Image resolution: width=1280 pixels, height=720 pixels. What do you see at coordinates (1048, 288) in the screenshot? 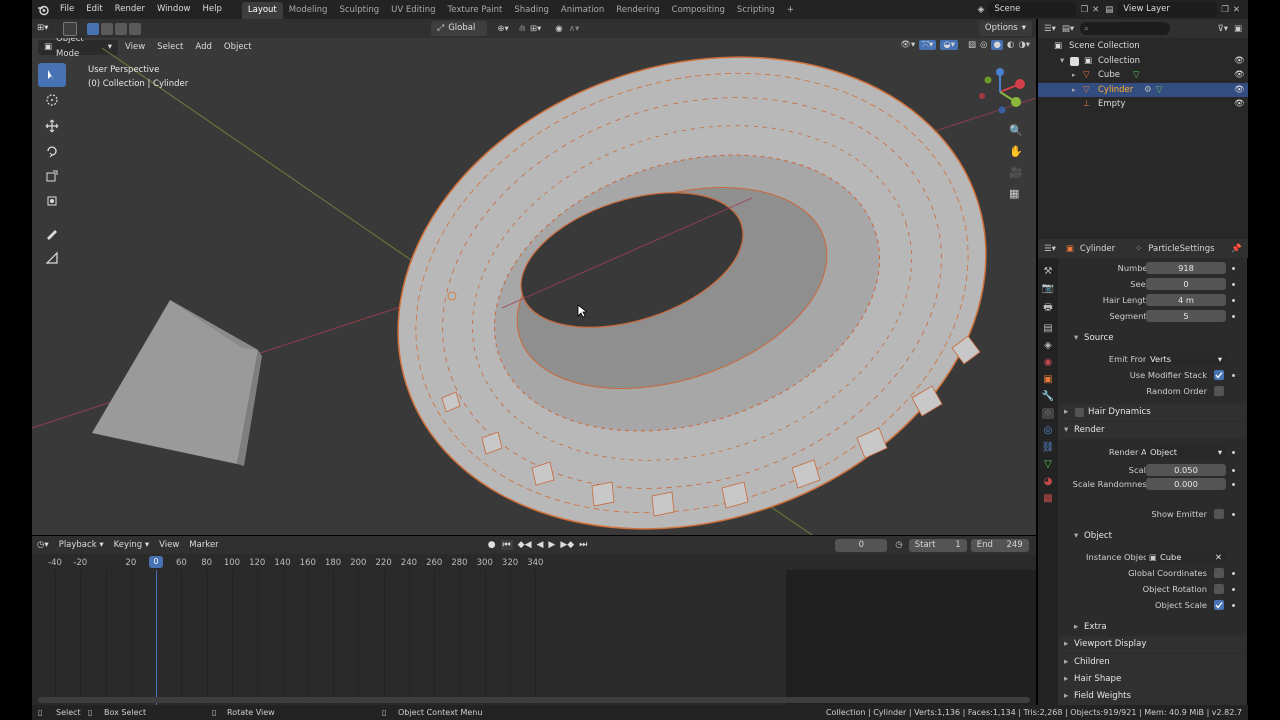
I see `render-tab-icon: 📷` at bounding box center [1048, 288].